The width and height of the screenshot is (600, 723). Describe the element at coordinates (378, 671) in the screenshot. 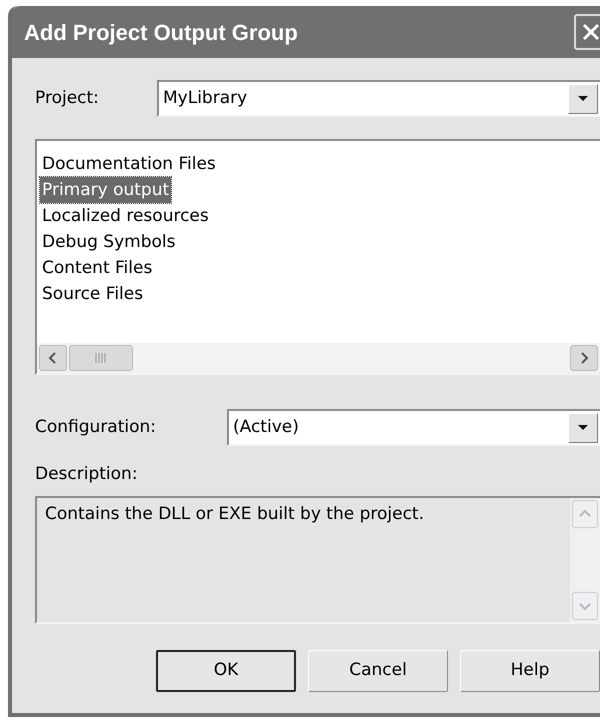

I see `dialog-button: Cancel` at that location.